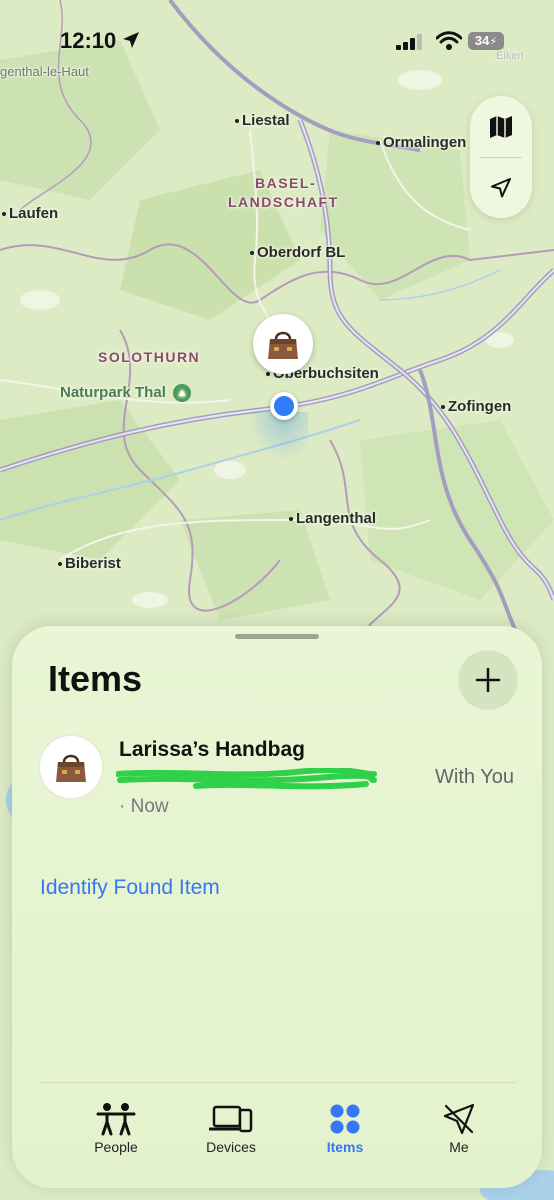  I want to click on wifi-icon, so click(449, 40).